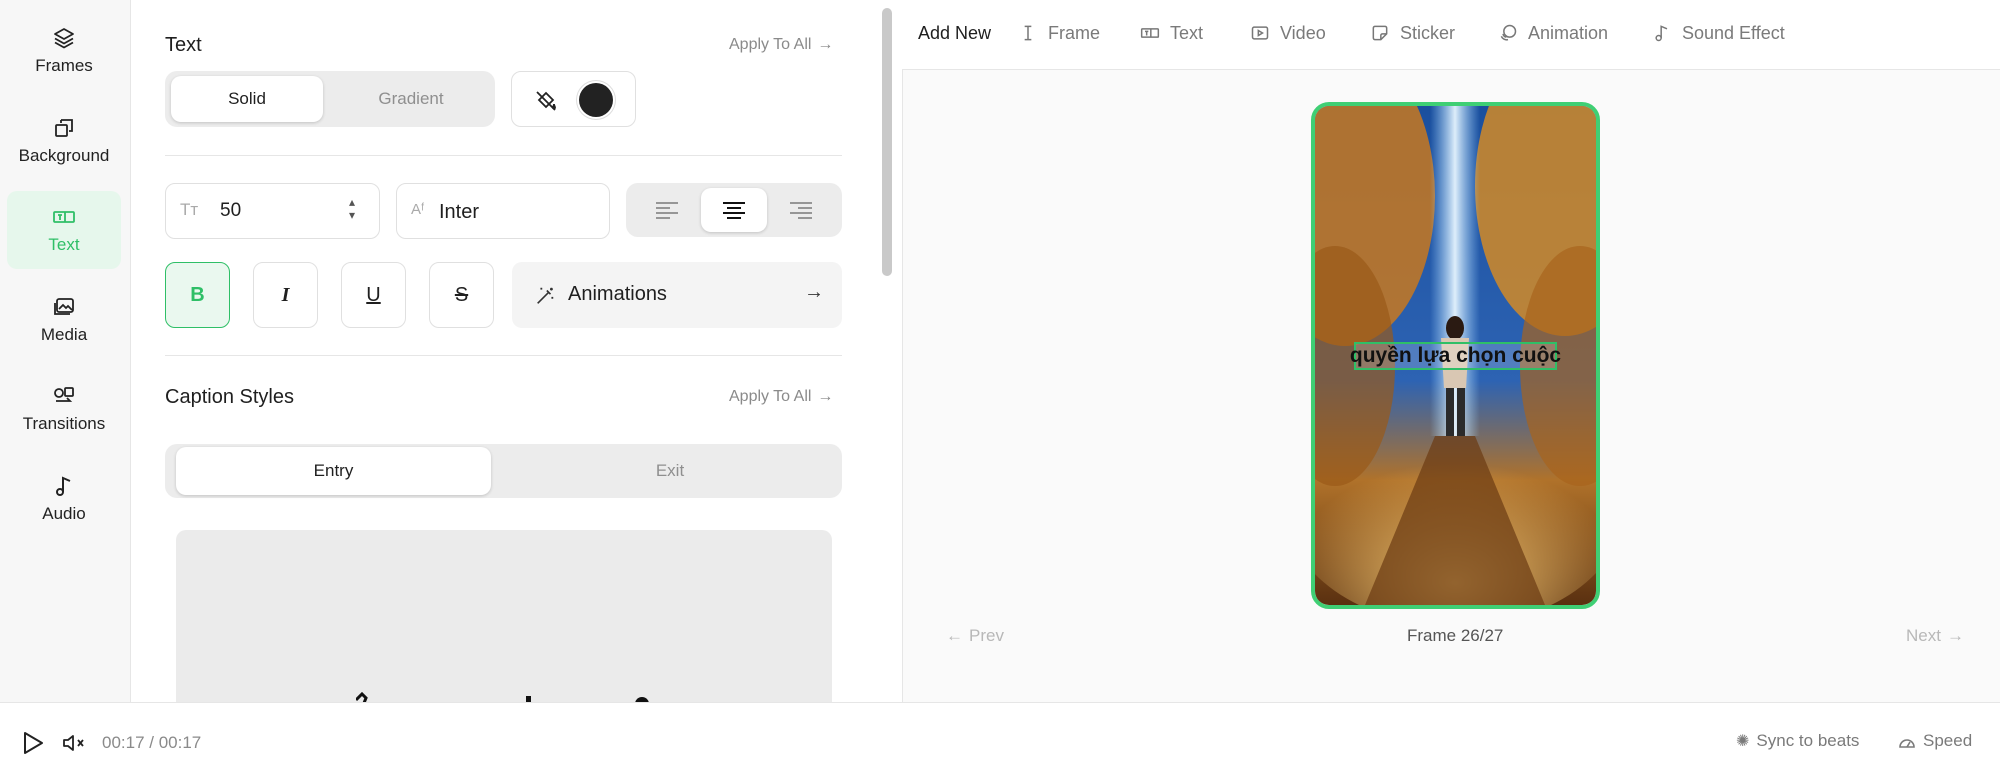 This screenshot has width=2000, height=774. I want to click on text-alignment-toggle, so click(734, 210).